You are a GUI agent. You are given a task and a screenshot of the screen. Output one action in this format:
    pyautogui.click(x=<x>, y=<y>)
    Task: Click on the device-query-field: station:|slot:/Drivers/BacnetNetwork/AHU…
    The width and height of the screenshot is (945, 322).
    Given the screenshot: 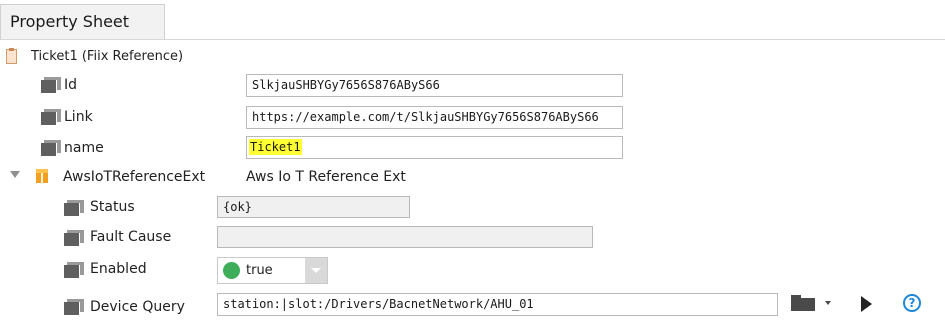 What is the action you would take?
    pyautogui.click(x=497, y=304)
    